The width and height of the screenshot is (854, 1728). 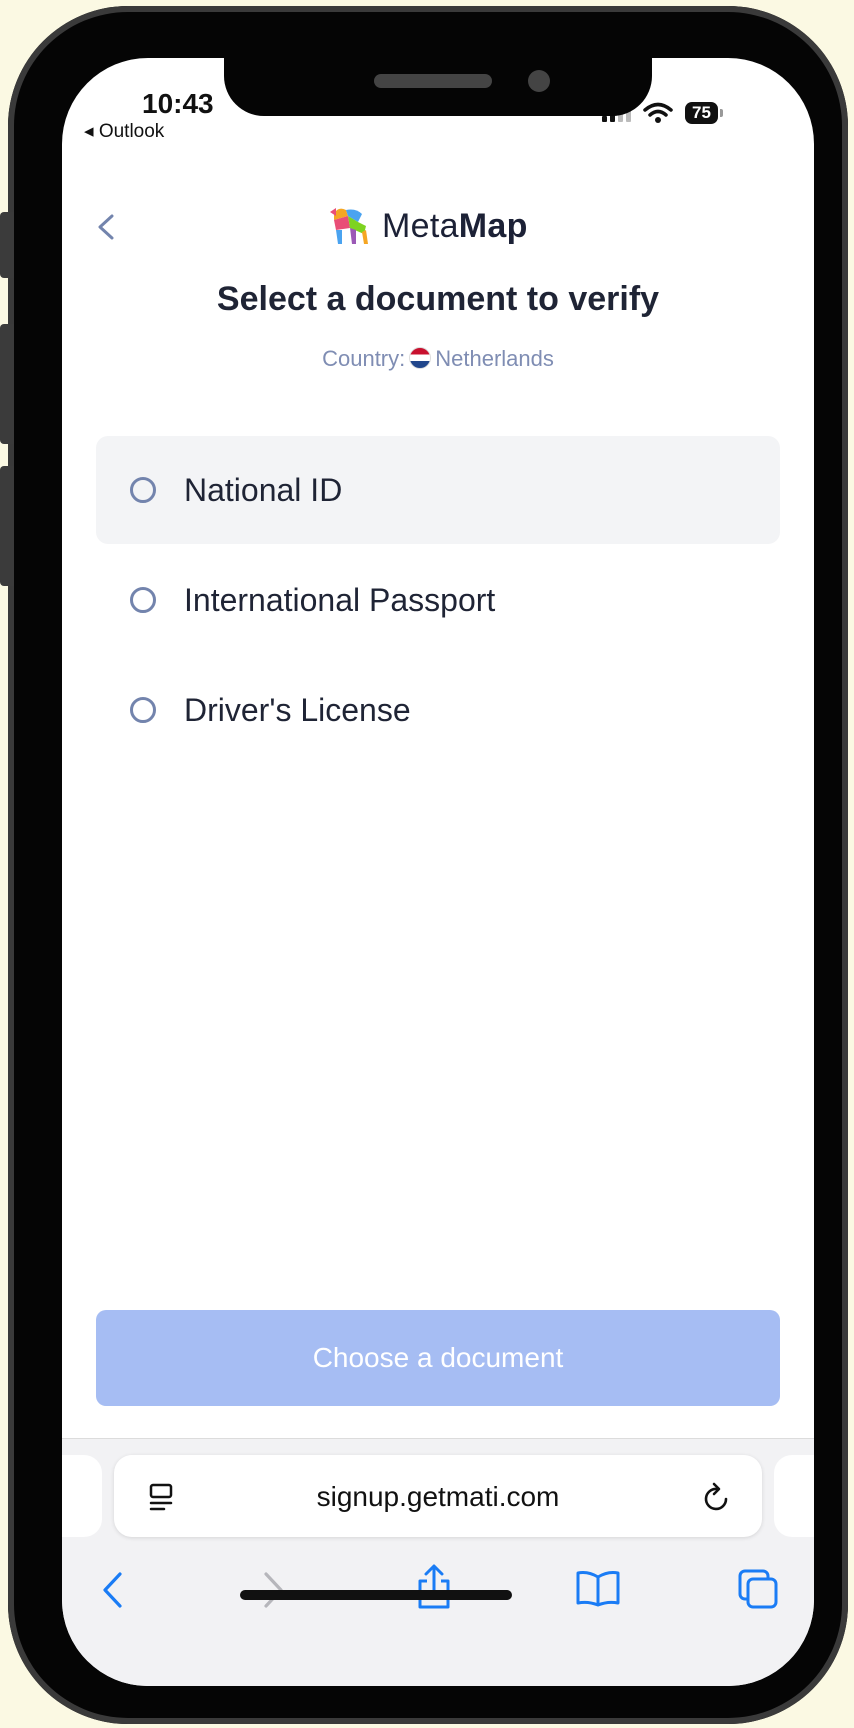 What do you see at coordinates (7, 526) in the screenshot?
I see `volume-down-button` at bounding box center [7, 526].